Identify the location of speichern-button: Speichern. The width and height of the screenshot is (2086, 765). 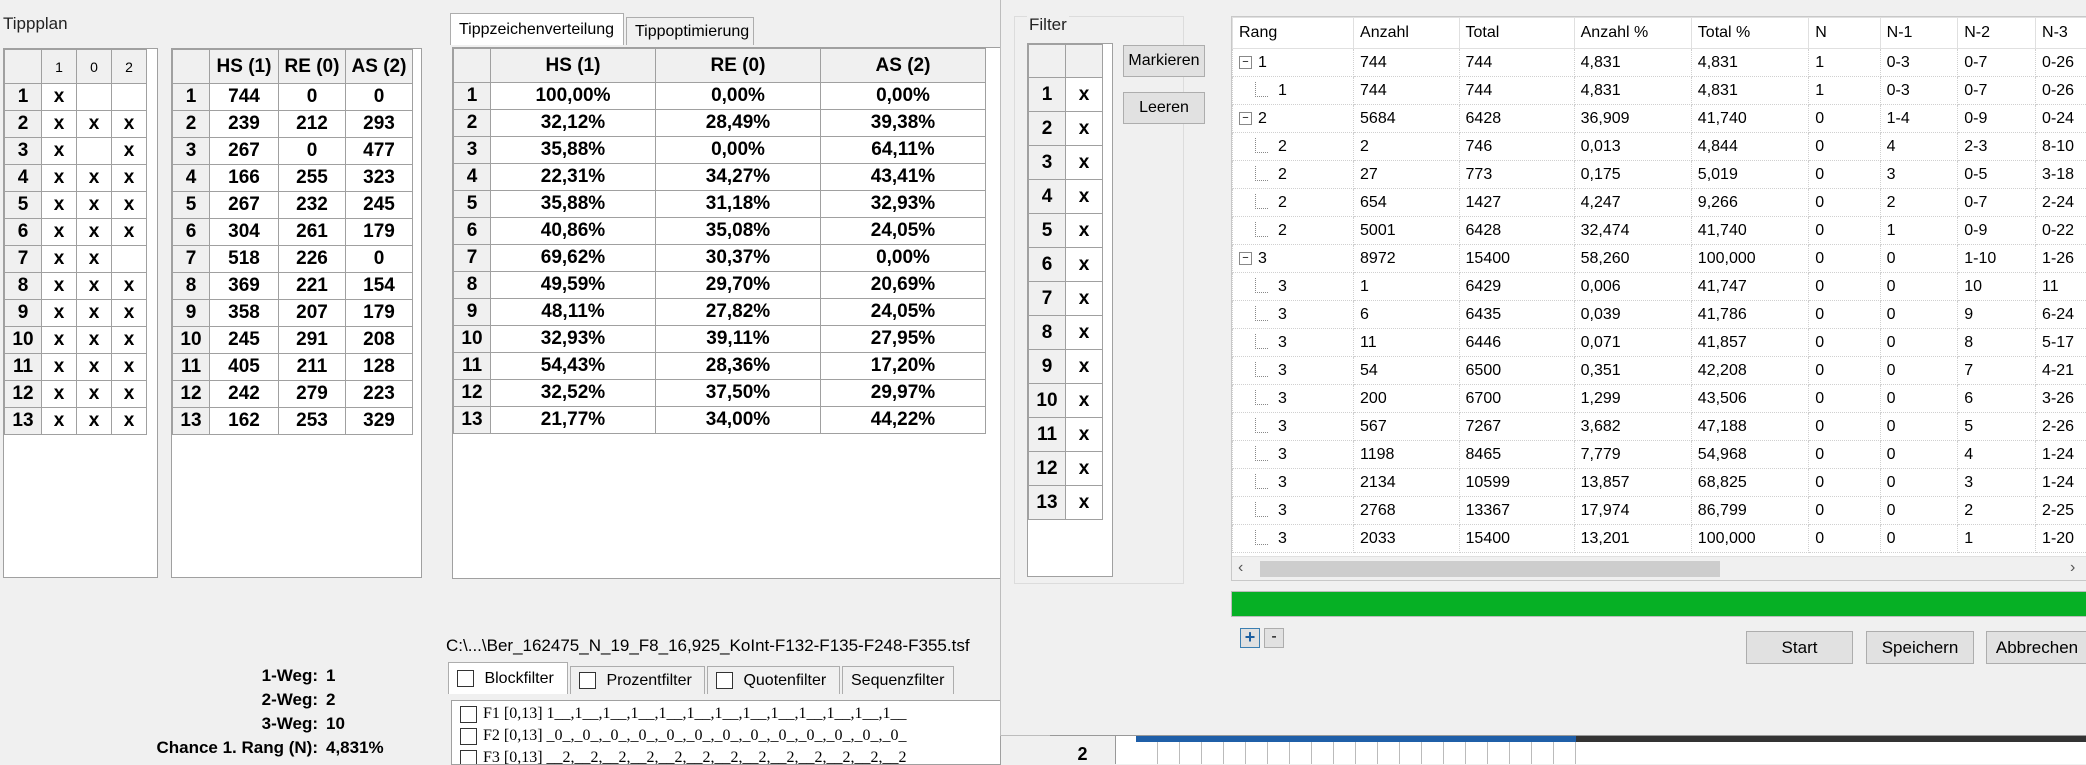
(1920, 647).